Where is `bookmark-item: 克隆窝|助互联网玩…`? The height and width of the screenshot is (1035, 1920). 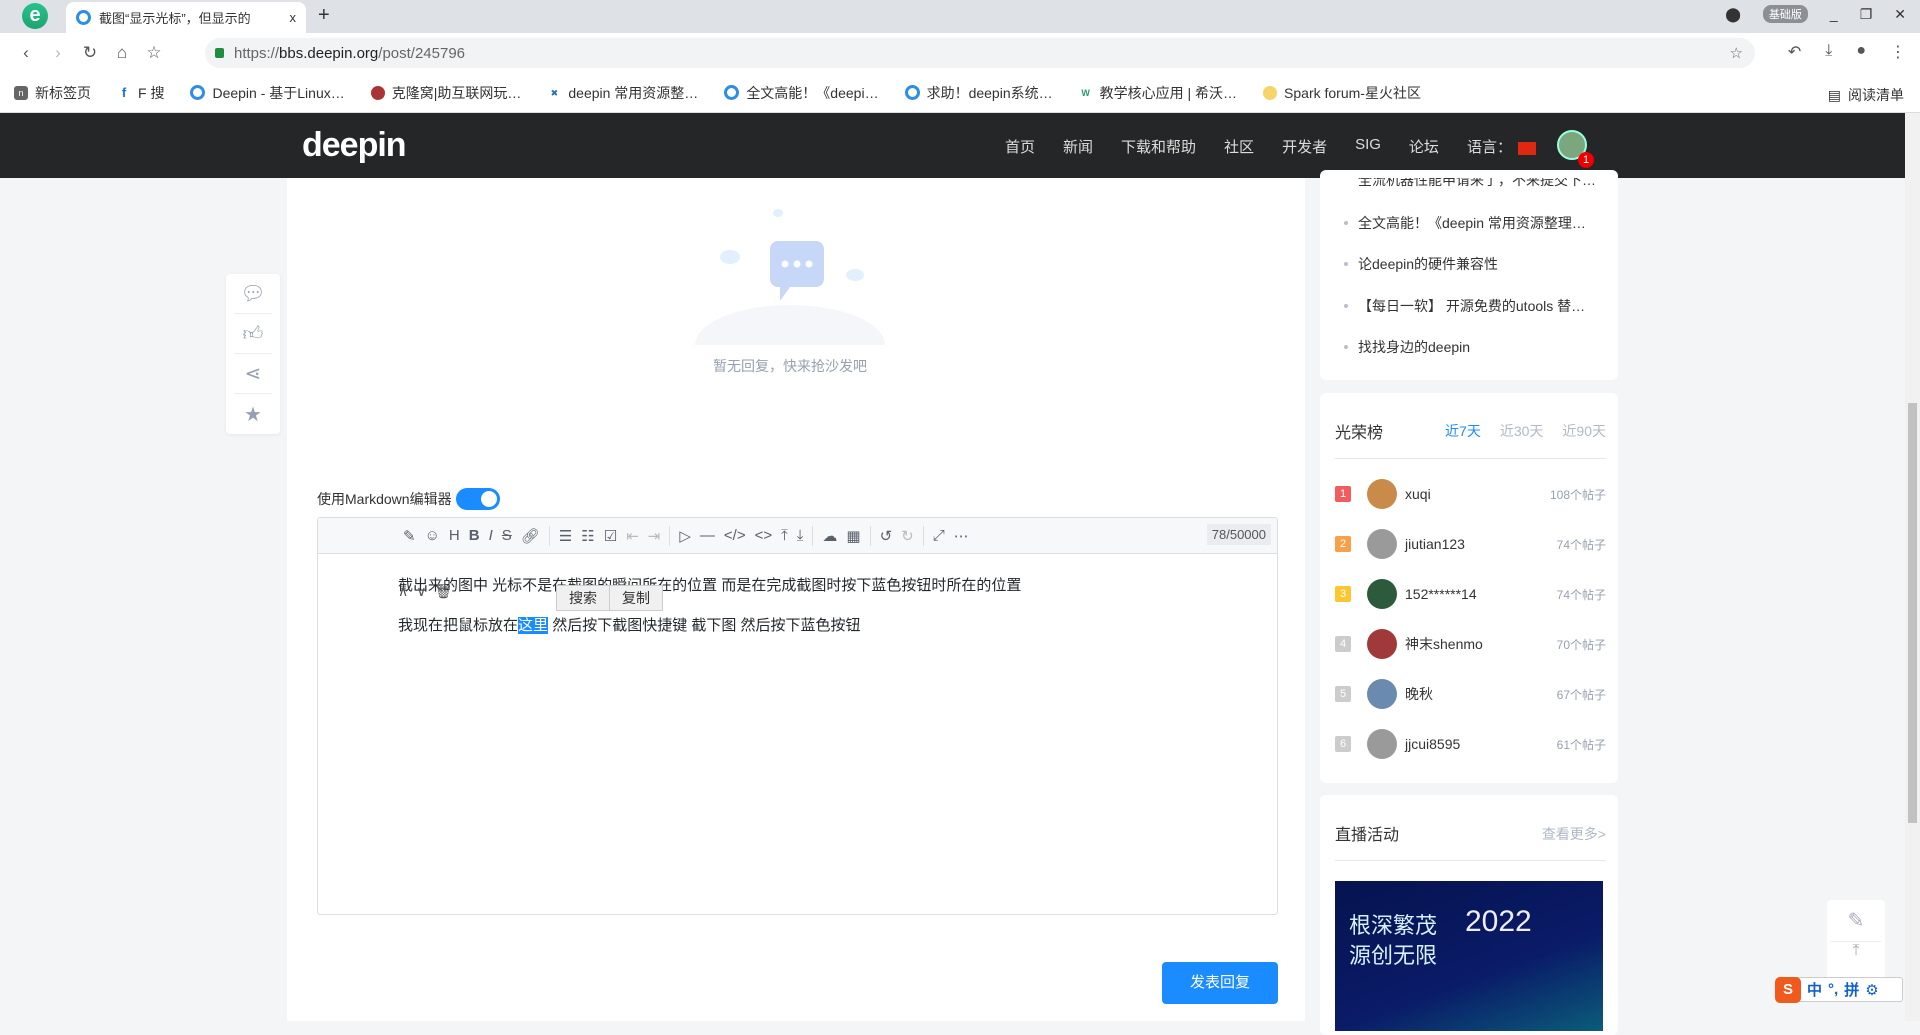
bookmark-item: 克隆窝|助互联网玩… is located at coordinates (445, 93).